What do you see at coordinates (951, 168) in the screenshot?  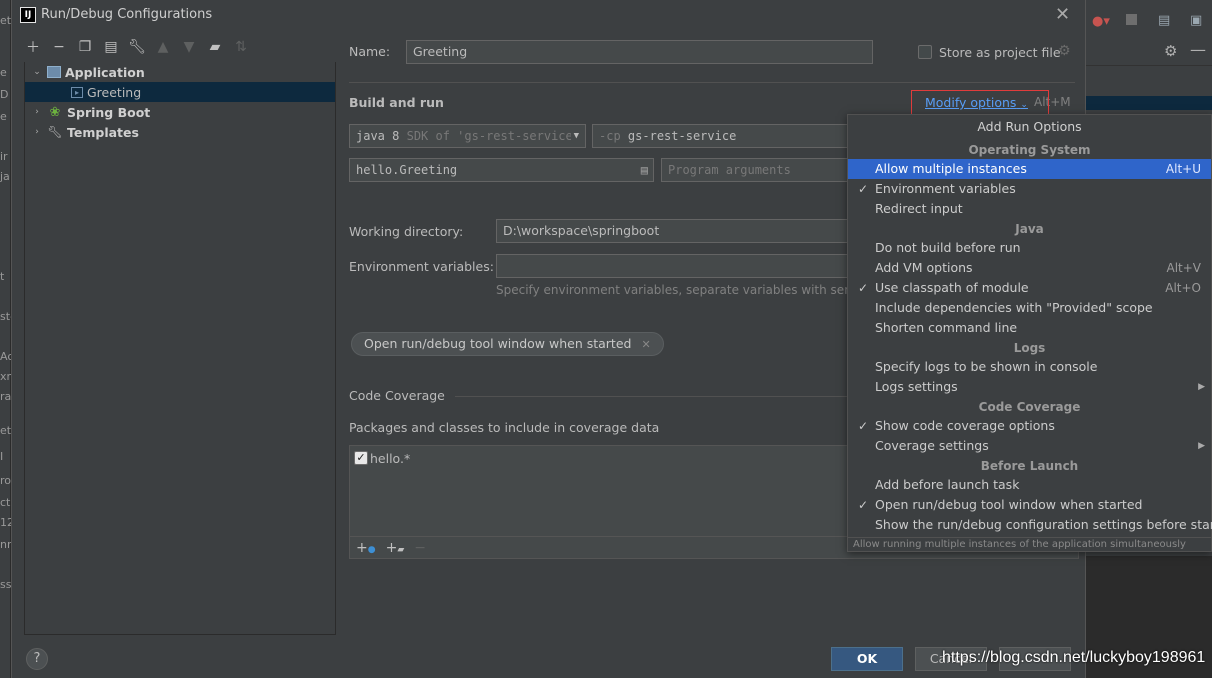 I see `option-label: Allow multiple instances` at bounding box center [951, 168].